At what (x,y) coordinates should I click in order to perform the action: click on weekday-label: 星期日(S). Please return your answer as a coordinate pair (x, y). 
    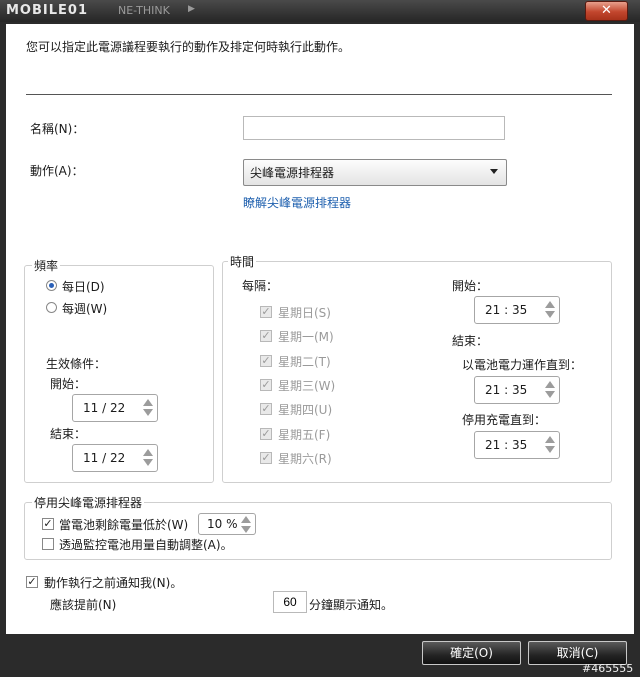
    Looking at the image, I should click on (304, 313).